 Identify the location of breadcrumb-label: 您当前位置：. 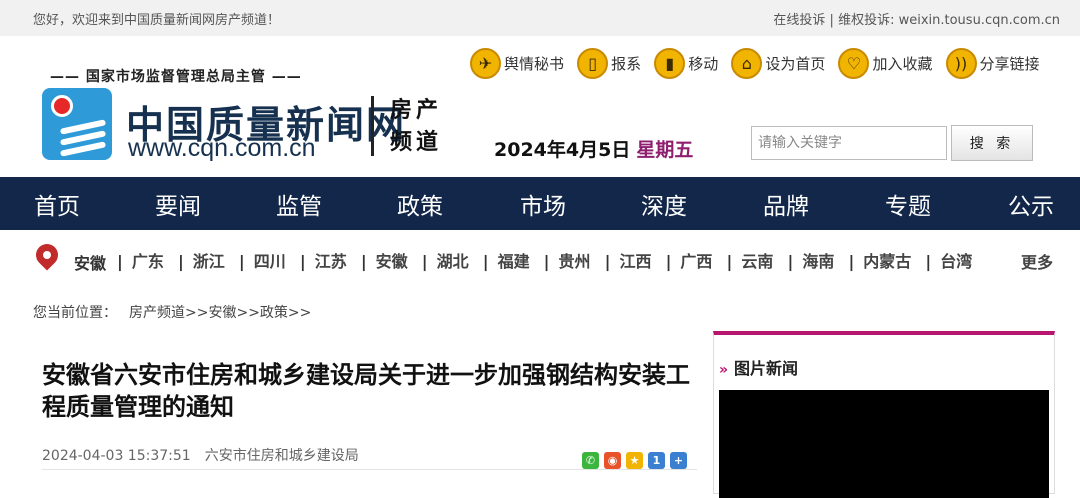
(75, 313).